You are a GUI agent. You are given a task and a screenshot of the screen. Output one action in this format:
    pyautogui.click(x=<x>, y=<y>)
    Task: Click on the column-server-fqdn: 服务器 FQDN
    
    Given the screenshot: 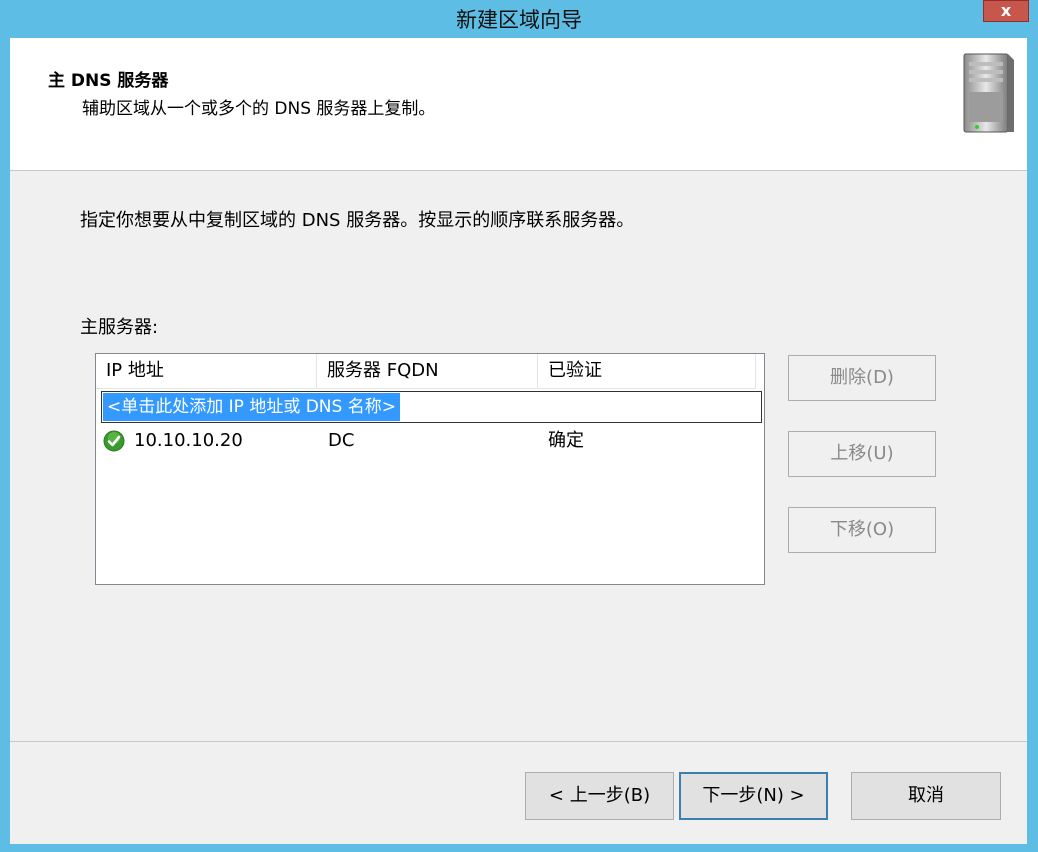 What is the action you would take?
    pyautogui.click(x=427, y=371)
    